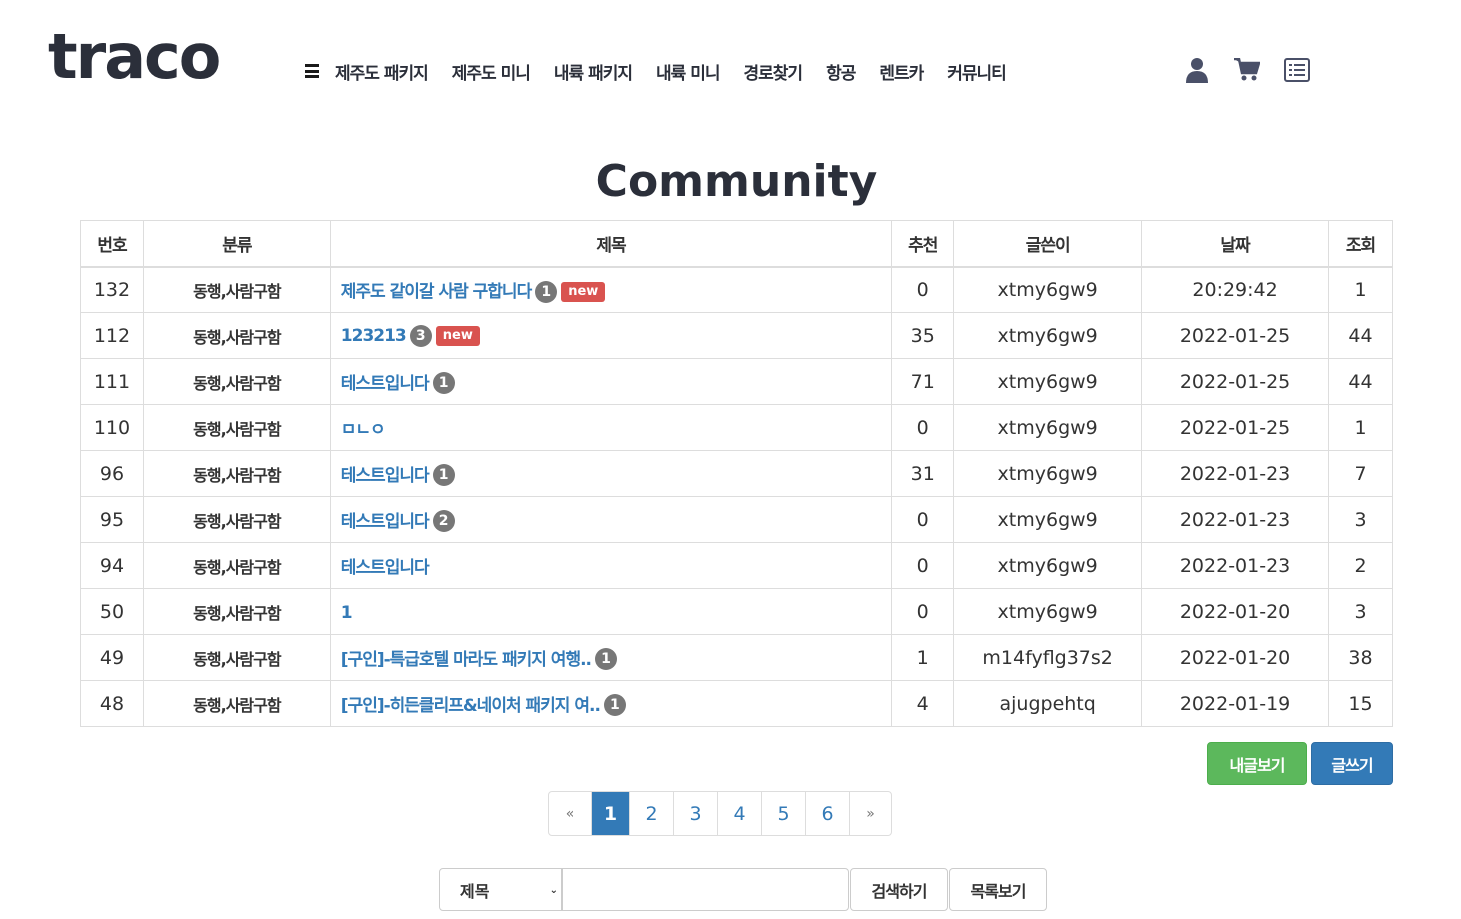 This screenshot has width=1461, height=919. What do you see at coordinates (382, 71) in the screenshot?
I see `nav-item-jeju-package: 제주도 패키지` at bounding box center [382, 71].